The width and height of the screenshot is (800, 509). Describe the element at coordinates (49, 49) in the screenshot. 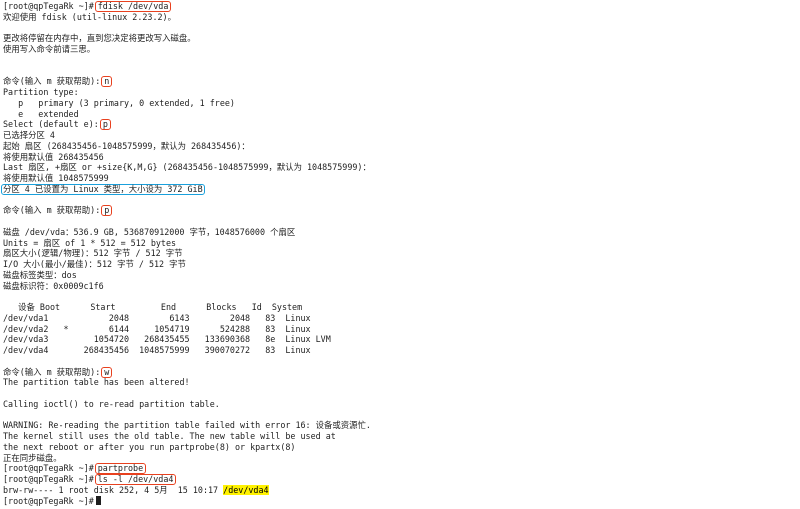

I see `output-text: 使用写入命令前请三思。` at that location.